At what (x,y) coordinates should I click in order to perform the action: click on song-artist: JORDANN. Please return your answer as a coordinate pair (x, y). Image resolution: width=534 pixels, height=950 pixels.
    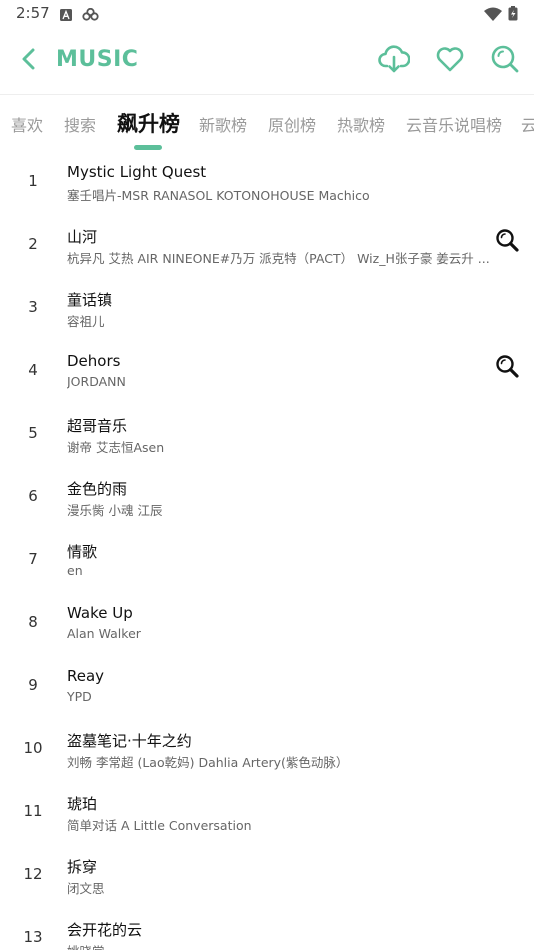
    Looking at the image, I should click on (96, 381).